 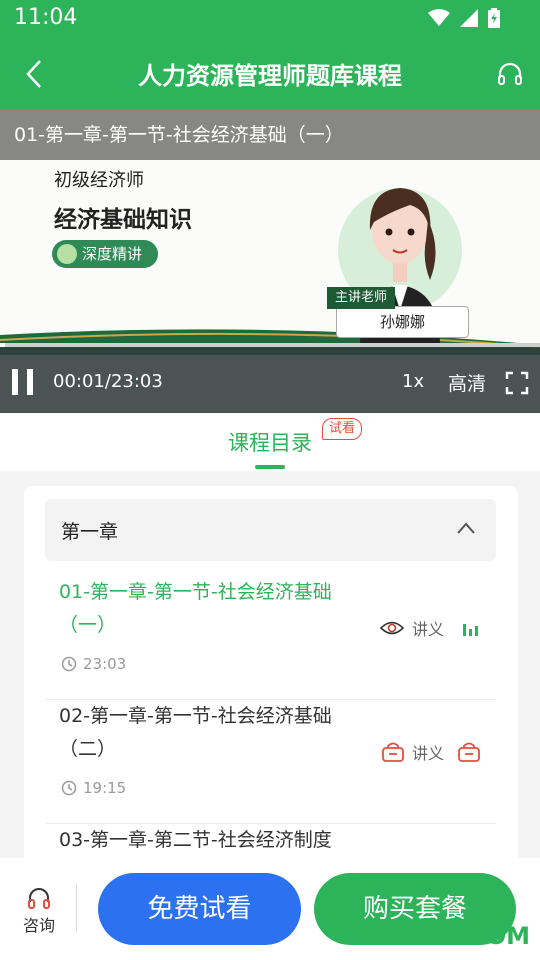 What do you see at coordinates (108, 381) in the screenshot?
I see `playback-time: 00:01/23:03` at bounding box center [108, 381].